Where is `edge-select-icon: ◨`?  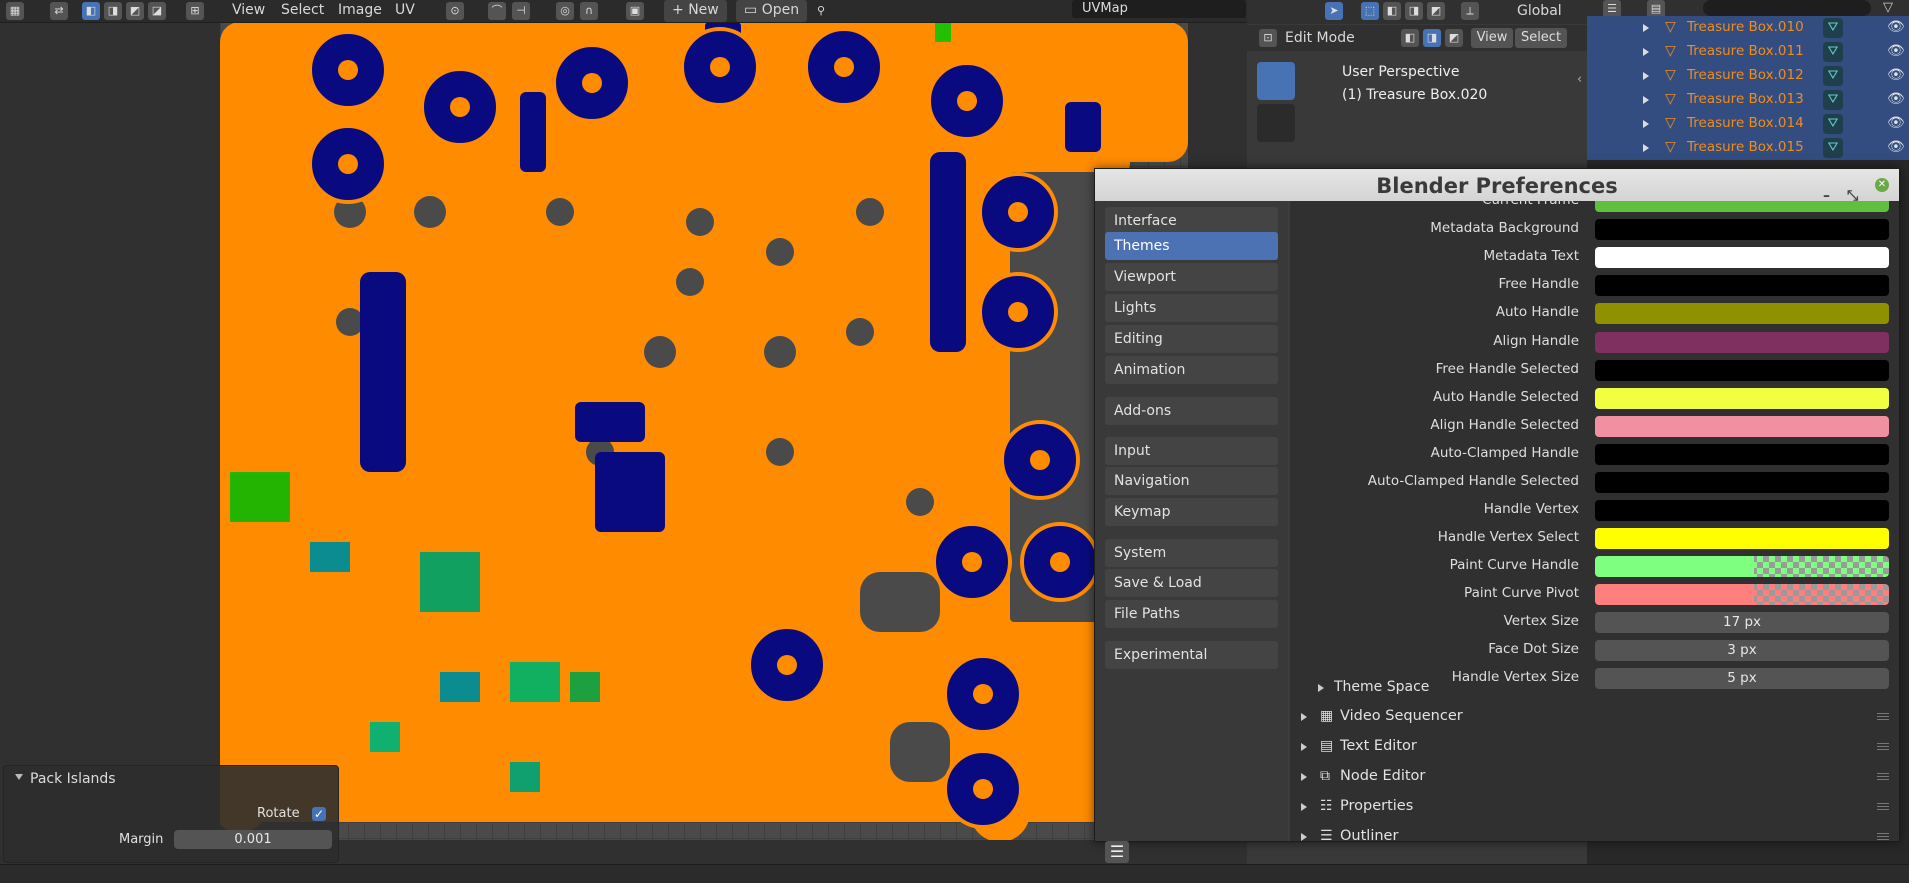
edge-select-icon: ◨ is located at coordinates (113, 11).